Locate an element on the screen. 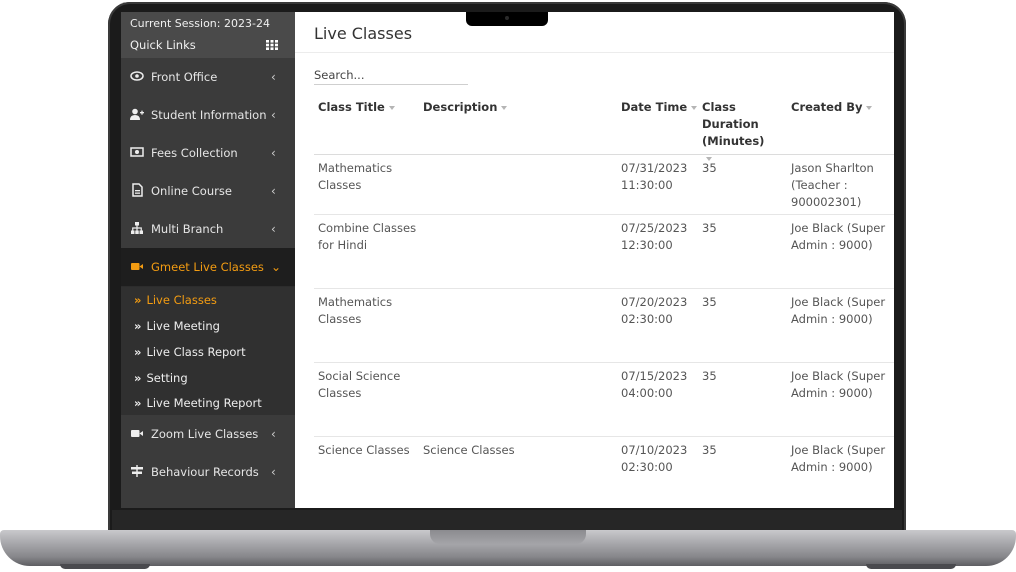 This screenshot has height=572, width=1016. front-office-icon is located at coordinates (137, 76).